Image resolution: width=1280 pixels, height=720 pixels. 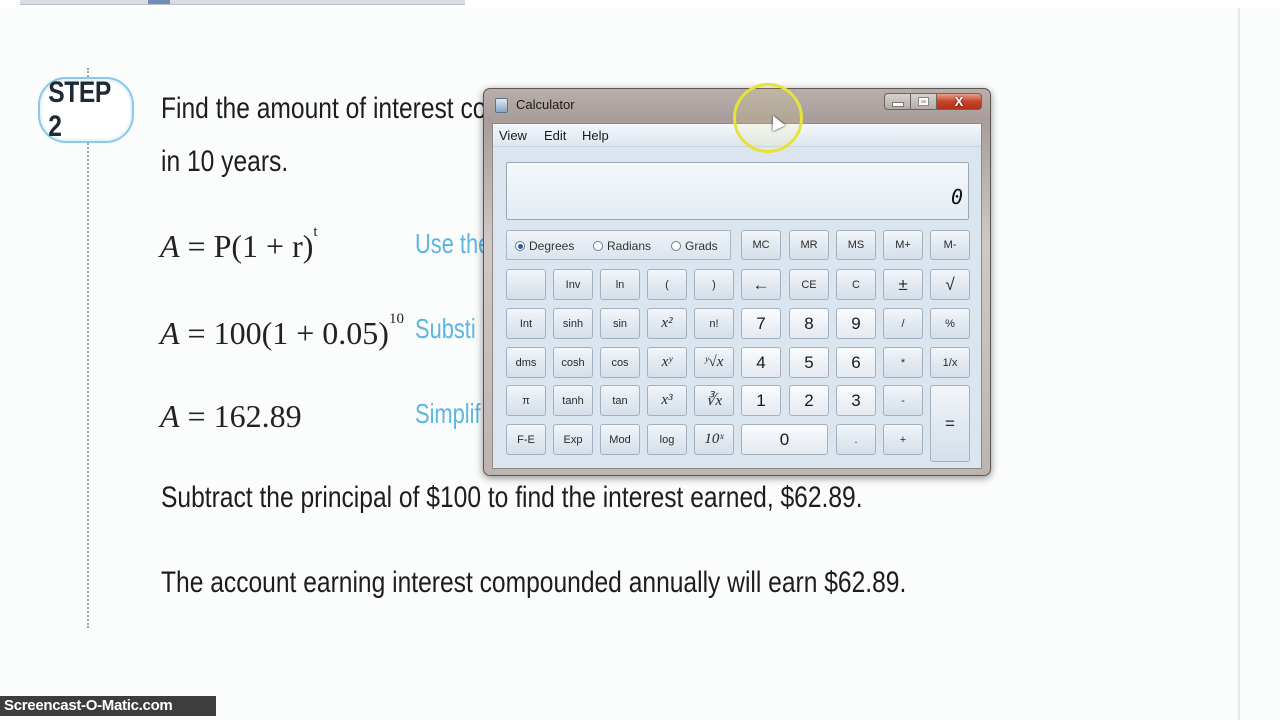 What do you see at coordinates (552, 246) in the screenshot?
I see `radio-degrees-label: Degrees` at bounding box center [552, 246].